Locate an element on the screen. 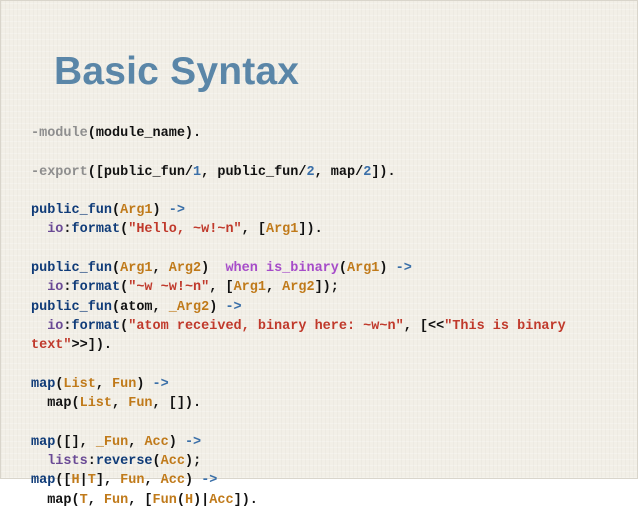 The height and width of the screenshot is (510, 638). code-token-str: "~w ~w!~n" is located at coordinates (169, 288).